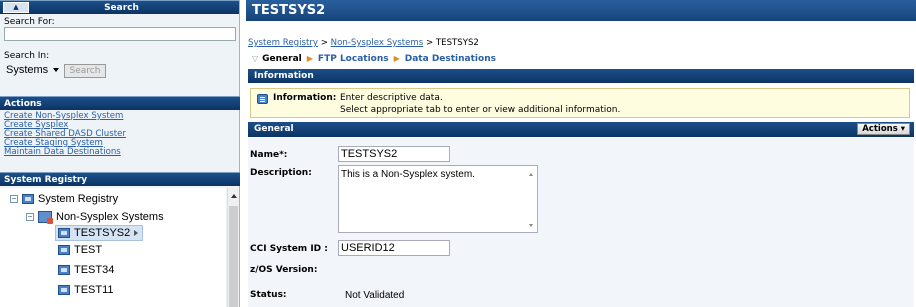 The height and width of the screenshot is (307, 916). What do you see at coordinates (56, 70) in the screenshot?
I see `dropdown-caret-icon` at bounding box center [56, 70].